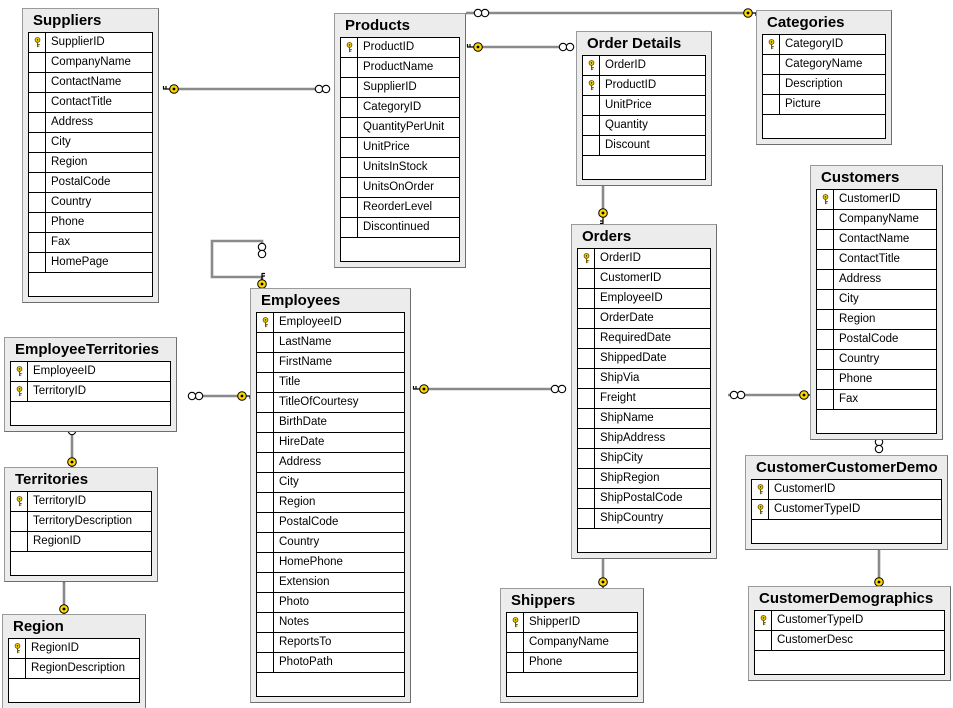 This screenshot has width=953, height=708. Describe the element at coordinates (330, 583) in the screenshot. I see `column-row: Extension` at that location.